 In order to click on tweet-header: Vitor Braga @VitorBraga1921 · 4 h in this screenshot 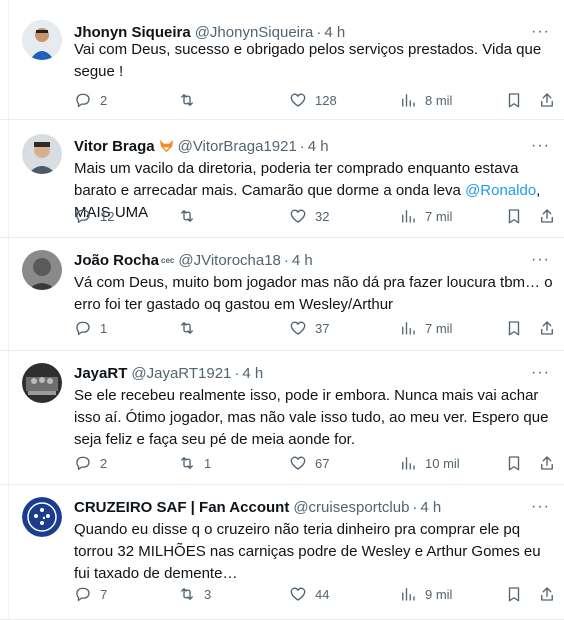, I will do `click(201, 146)`.